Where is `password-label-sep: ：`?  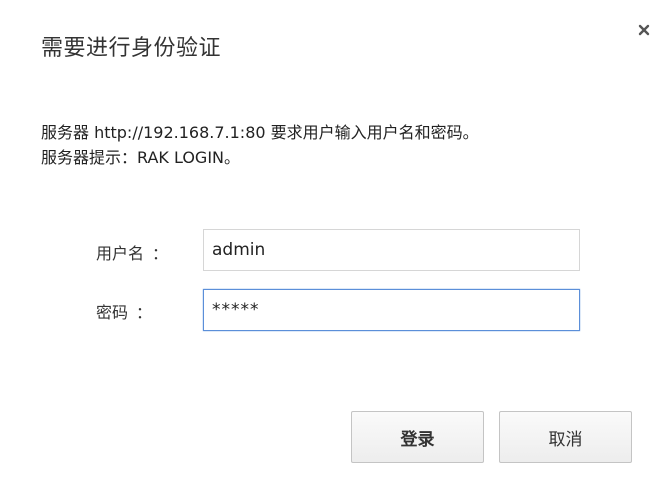
password-label-sep: ： is located at coordinates (144, 312).